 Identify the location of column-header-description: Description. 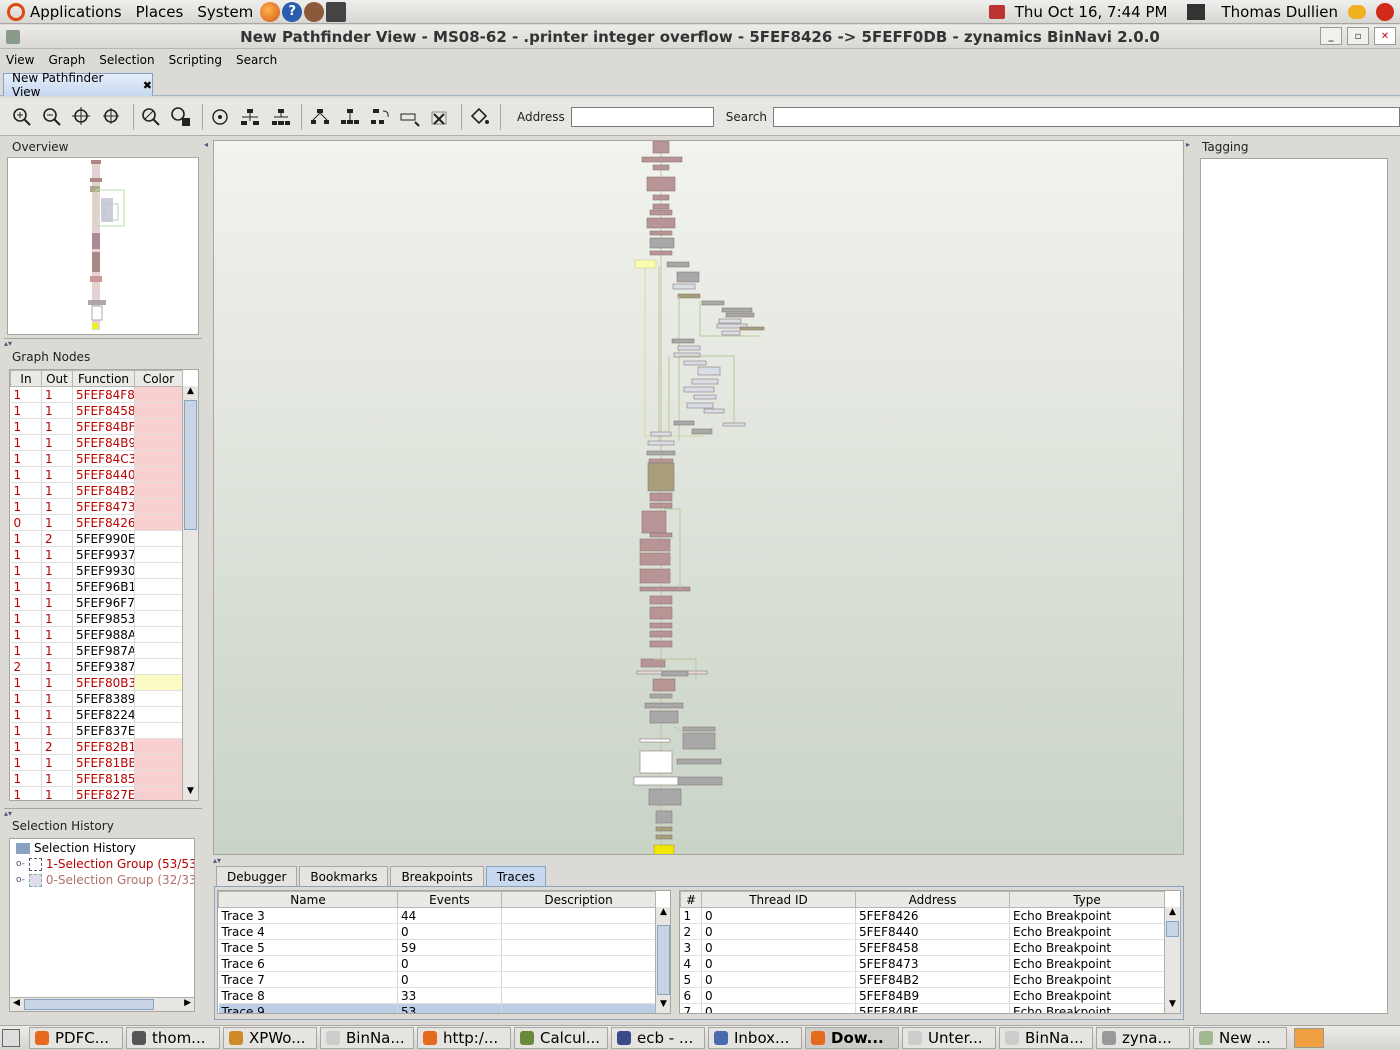
(578, 899).